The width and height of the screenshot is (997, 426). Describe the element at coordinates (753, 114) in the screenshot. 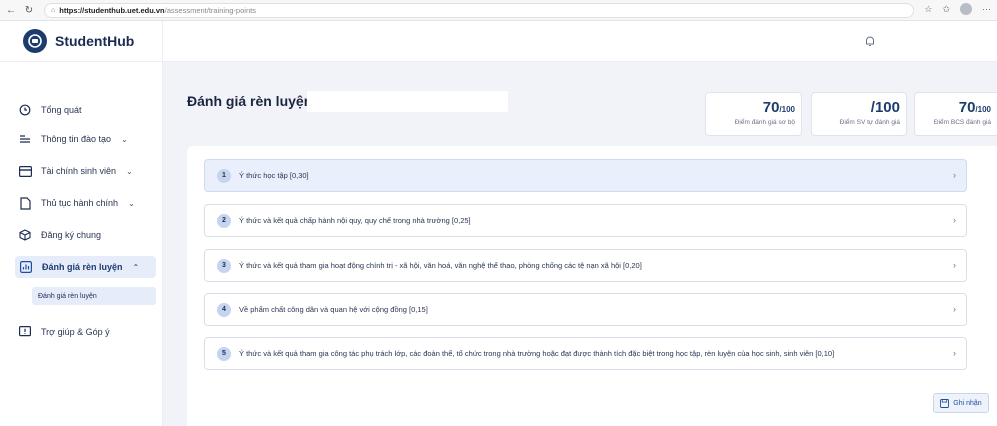

I see `score-card-preliminary: 70/100 Điểm đánh giá sơ bộ` at that location.